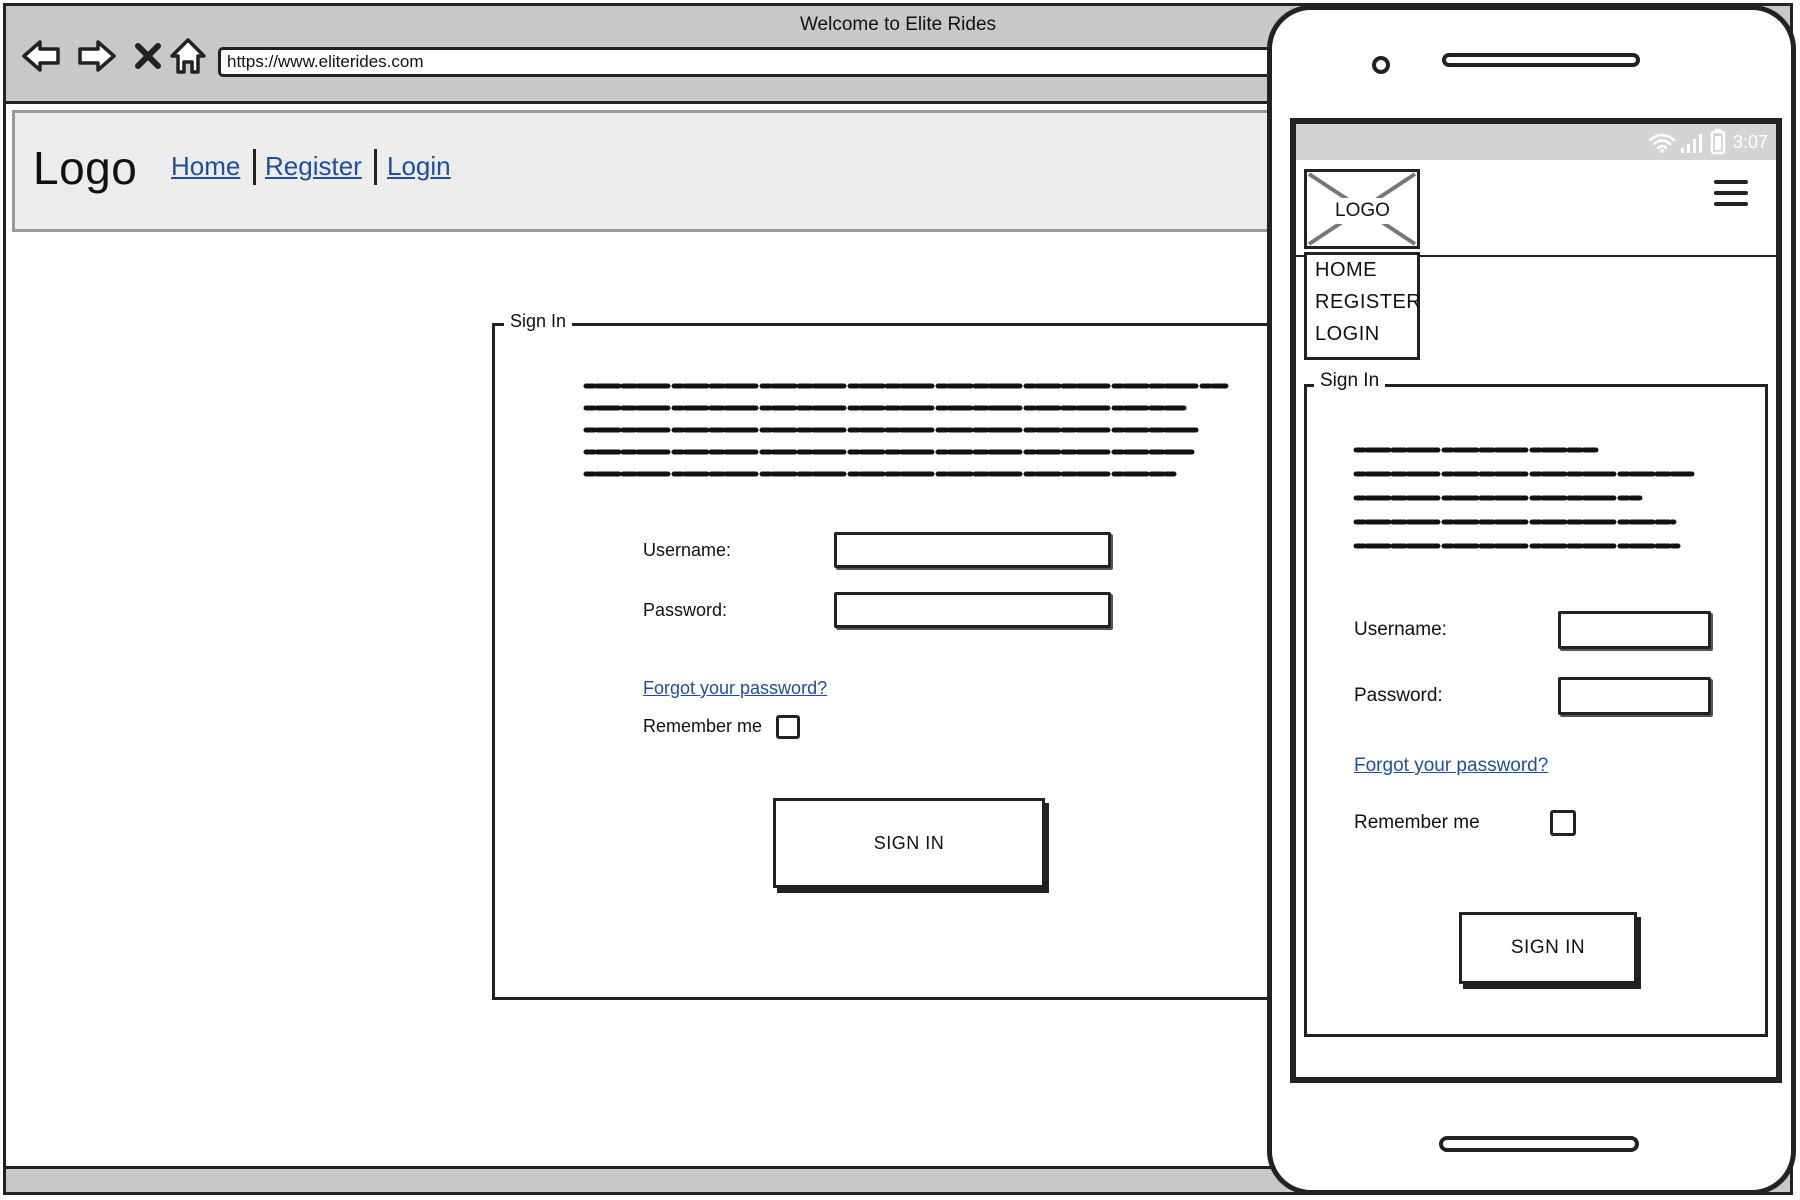 The image size is (1800, 1200). I want to click on mobile-forgot-password-link: Forgot your password?, so click(1451, 766).